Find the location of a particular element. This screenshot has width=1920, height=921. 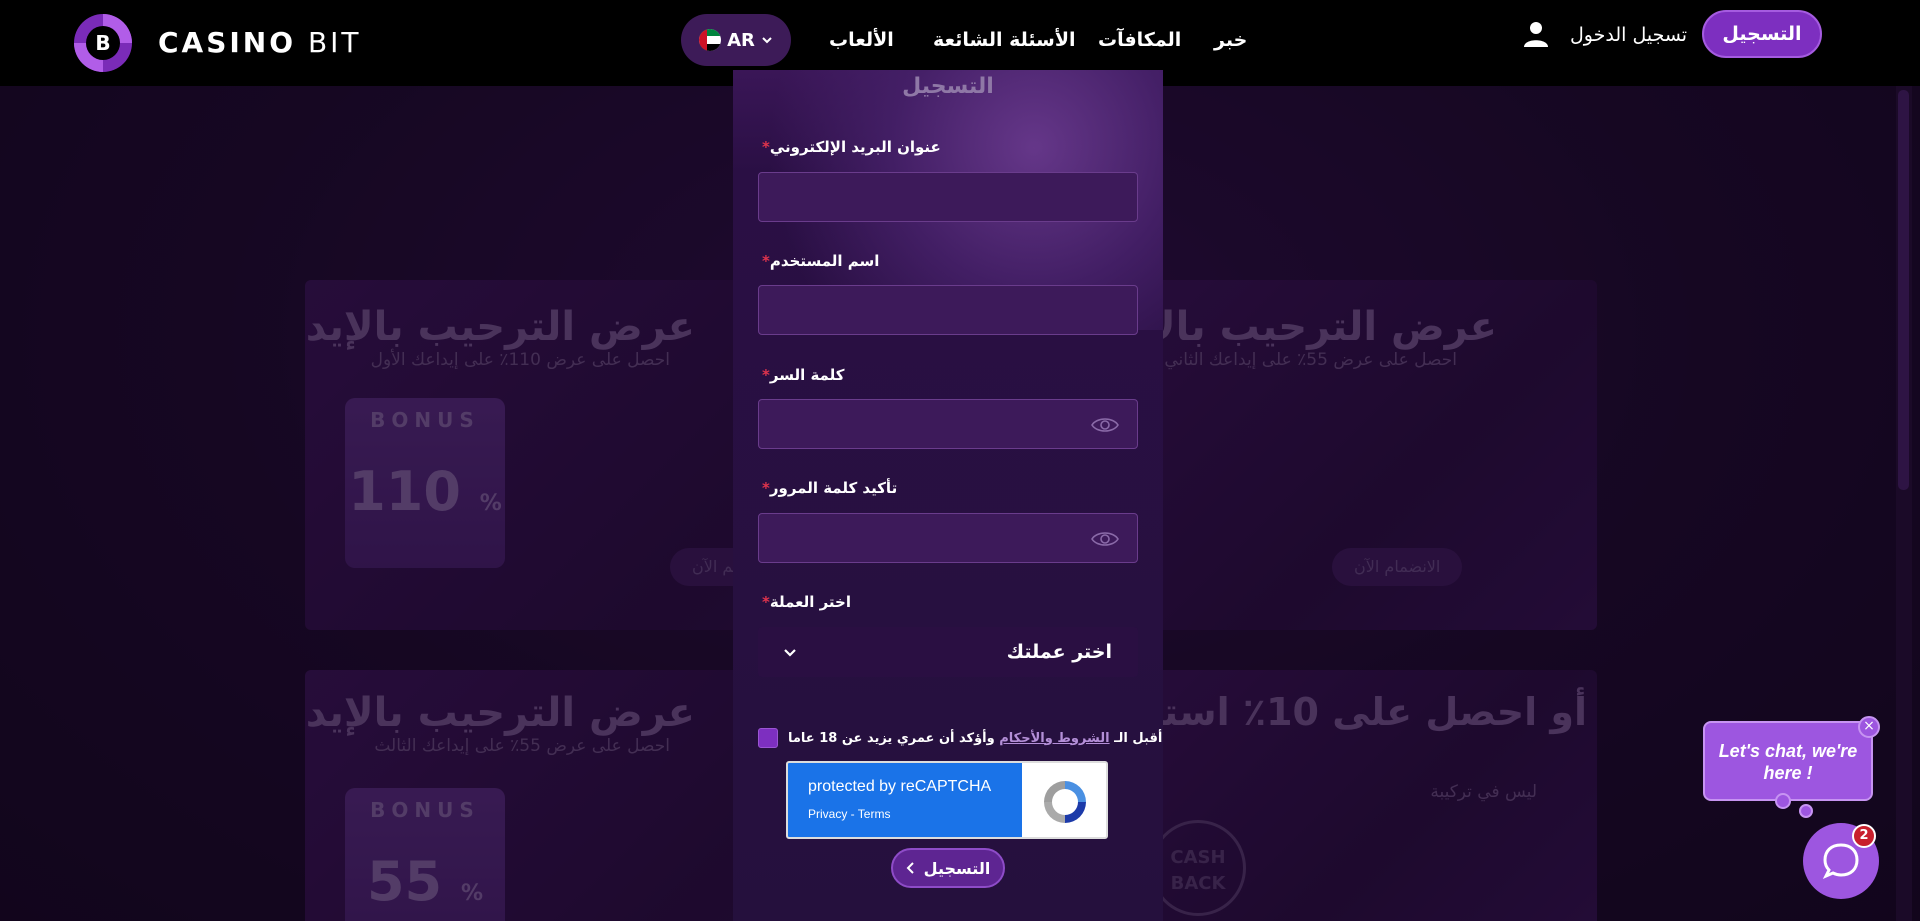

nav-news: خبر is located at coordinates (1230, 40).